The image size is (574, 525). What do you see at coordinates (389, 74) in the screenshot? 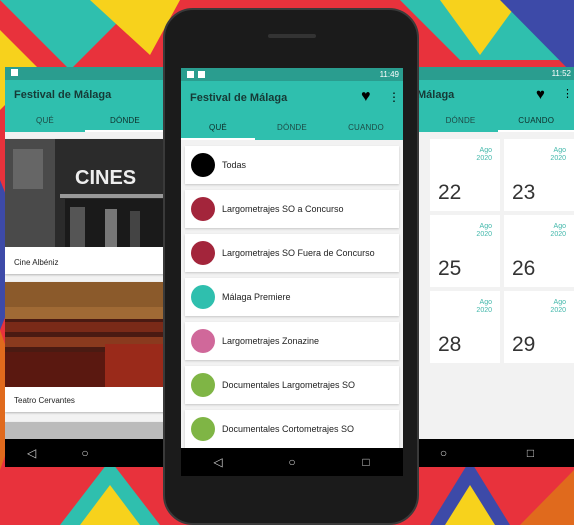
I see `status-time: 11:49` at bounding box center [389, 74].